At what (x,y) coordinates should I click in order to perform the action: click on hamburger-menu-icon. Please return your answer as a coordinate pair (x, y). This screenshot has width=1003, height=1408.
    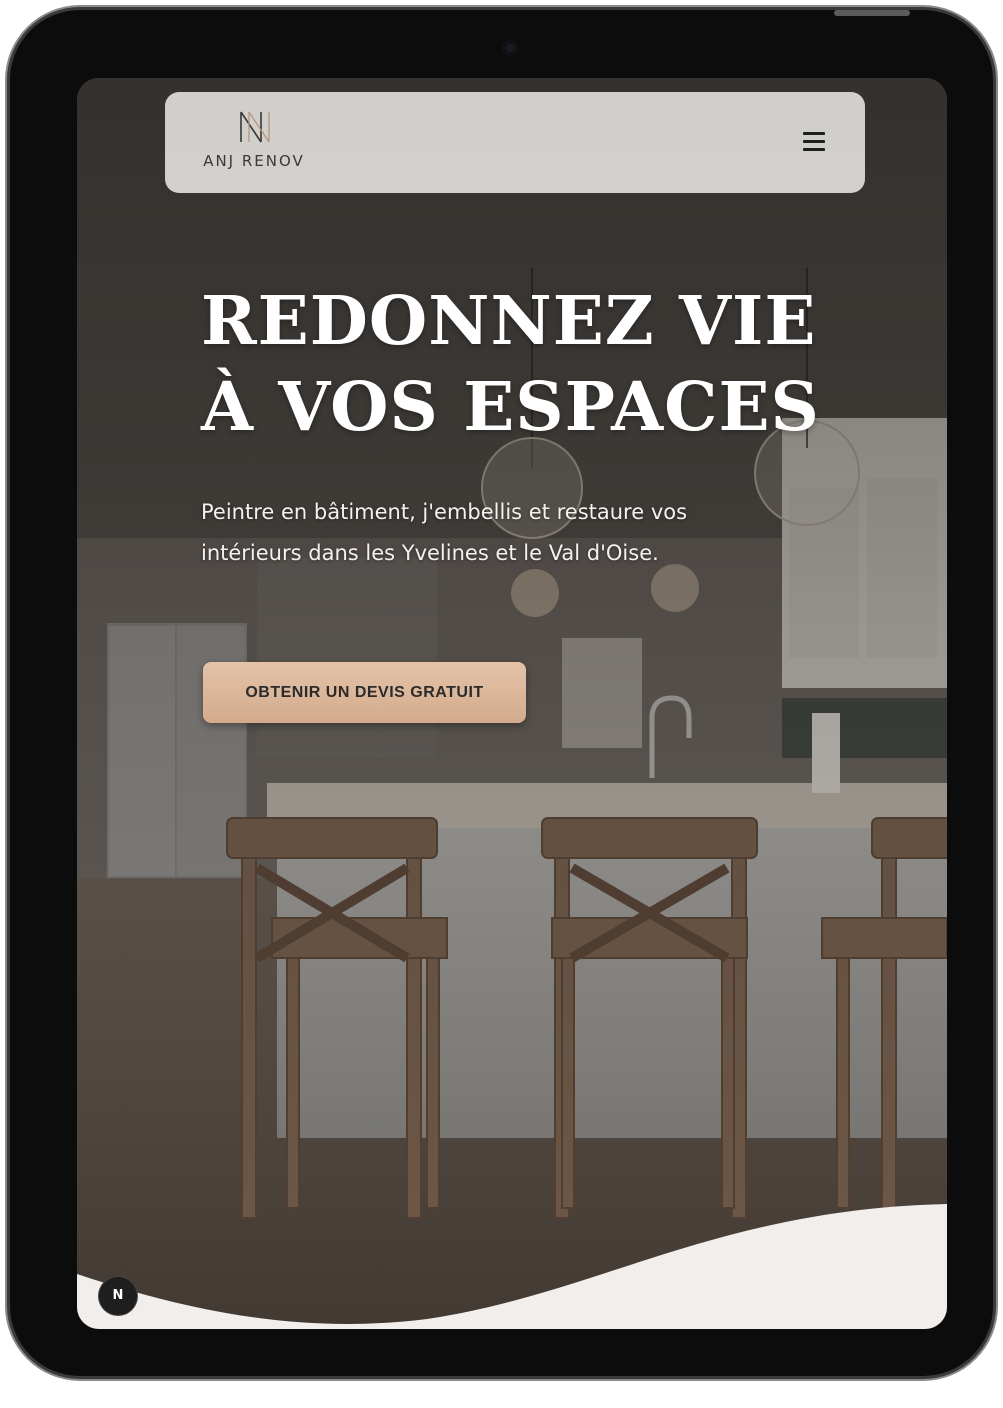
    Looking at the image, I should click on (814, 142).